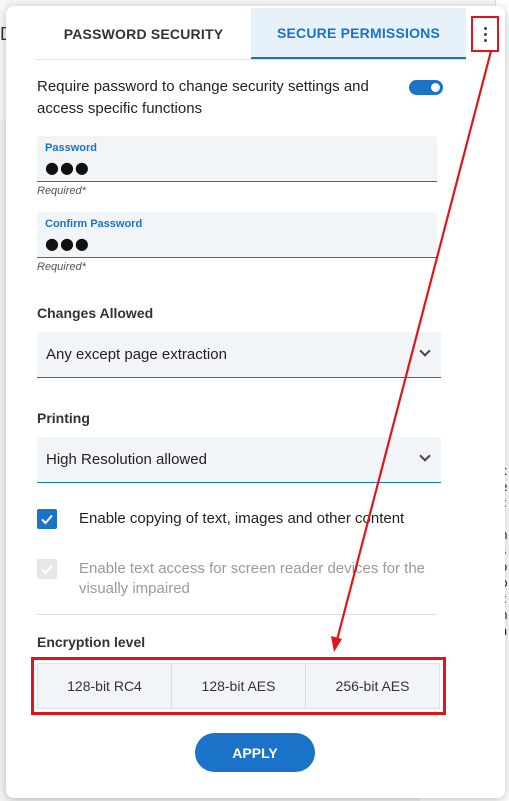  What do you see at coordinates (239, 460) in the screenshot?
I see `printing-select: High Resolution allowed` at bounding box center [239, 460].